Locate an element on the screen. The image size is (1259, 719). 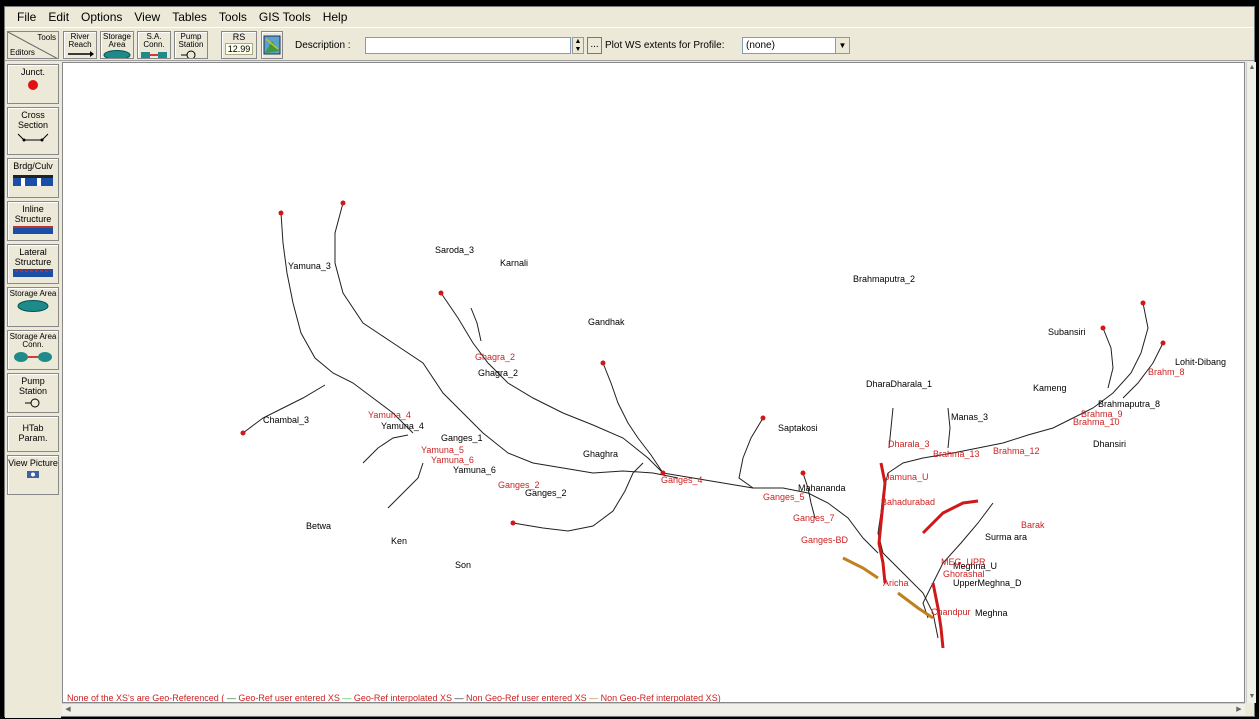
menu-file: File is located at coordinates (26, 17).